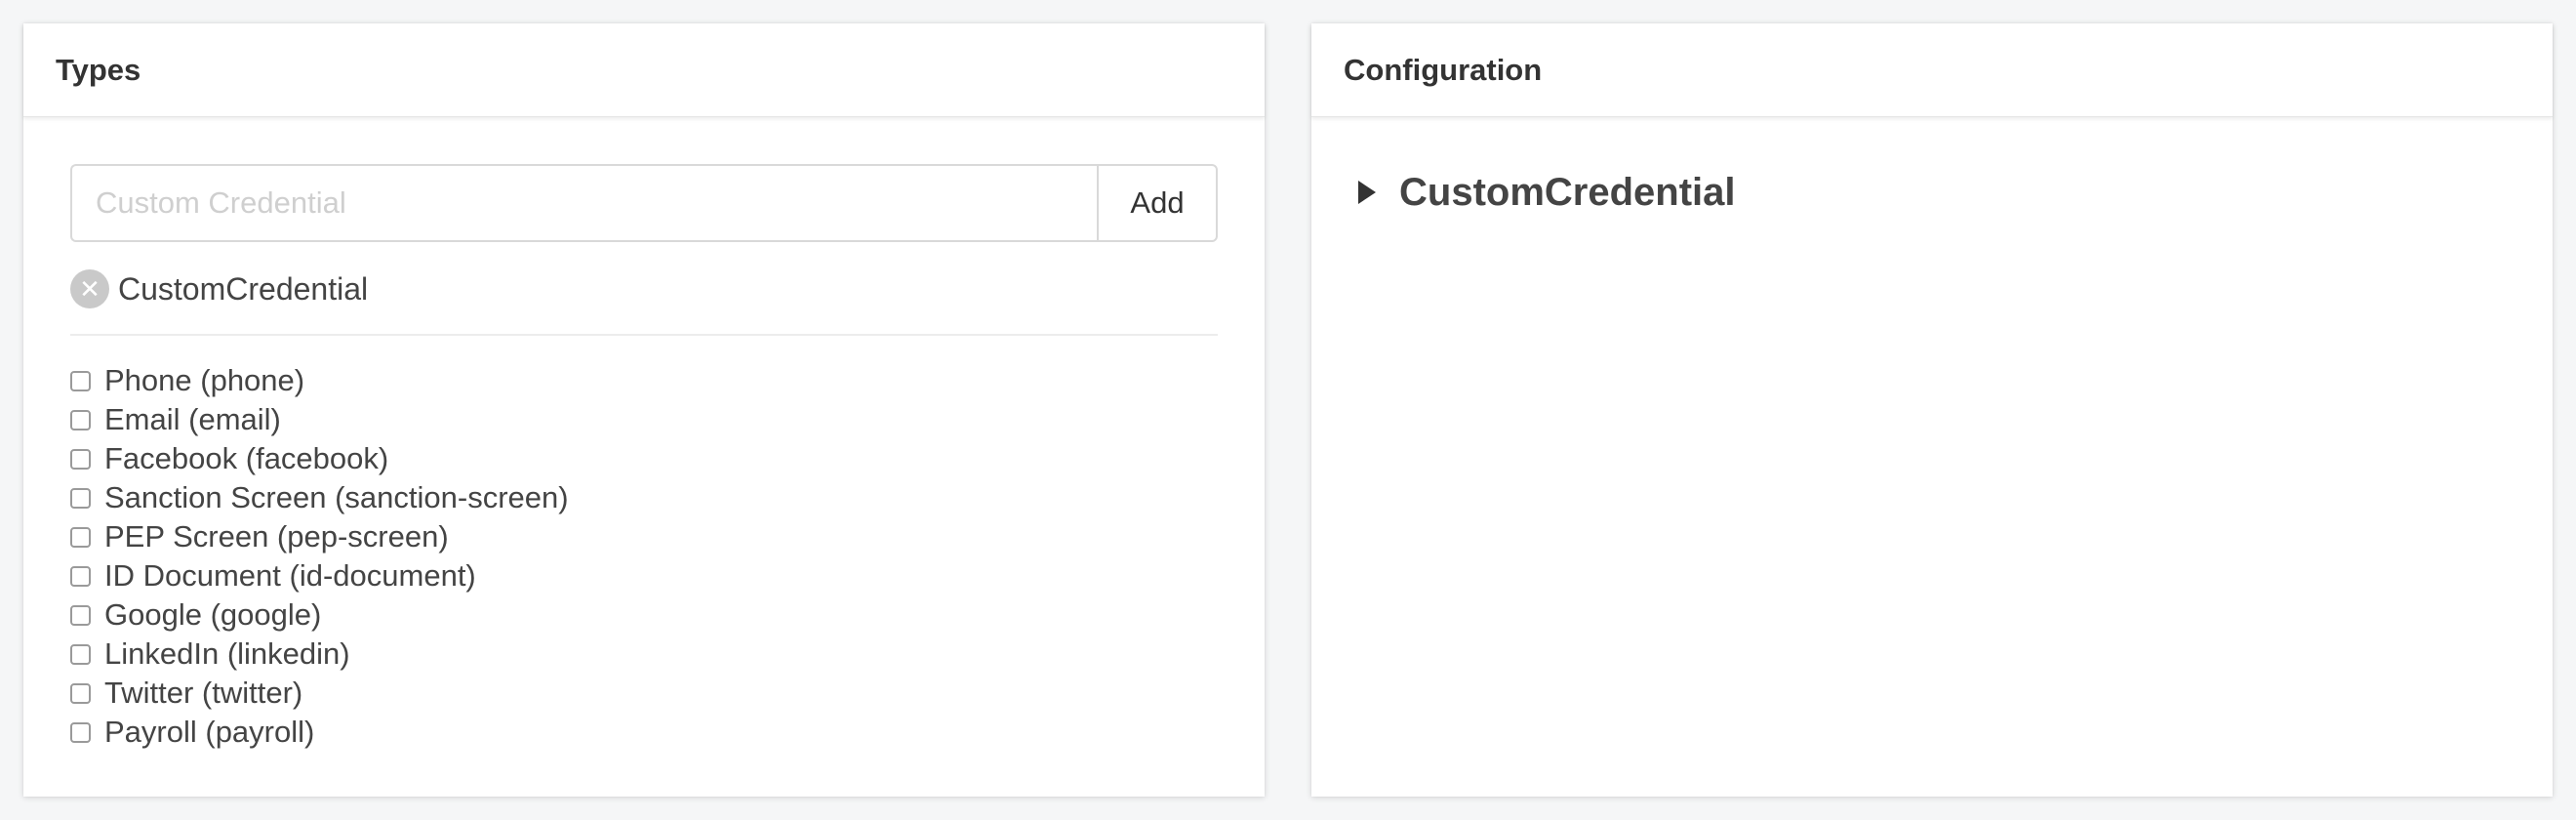 This screenshot has height=820, width=2576. Describe the element at coordinates (644, 693) in the screenshot. I see `credential-type-item: Twitter (twitter)` at that location.